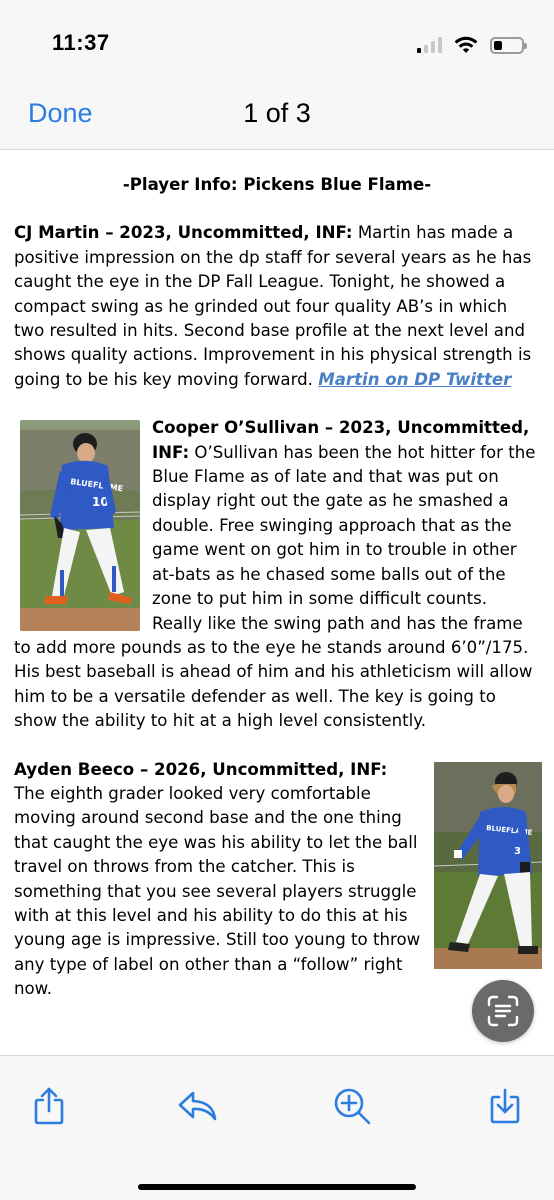  I want to click on twitter-link: Martin on DP Twitter, so click(414, 379).